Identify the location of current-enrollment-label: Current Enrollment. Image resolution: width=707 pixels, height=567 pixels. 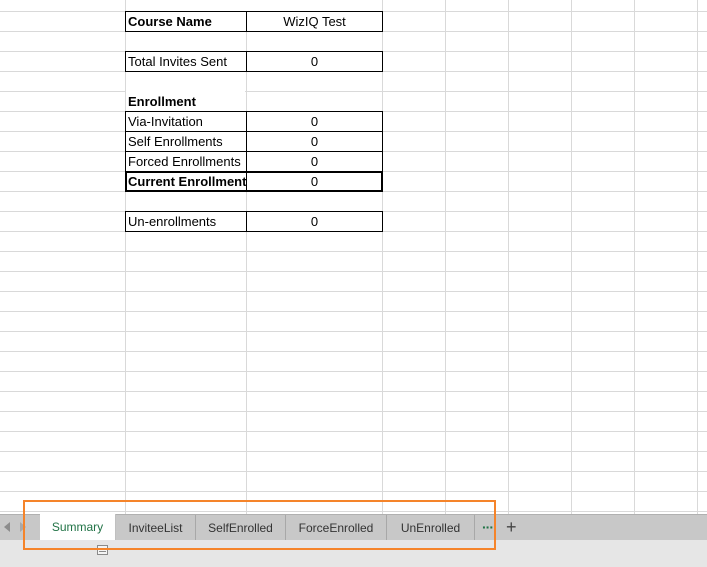
(186, 182).